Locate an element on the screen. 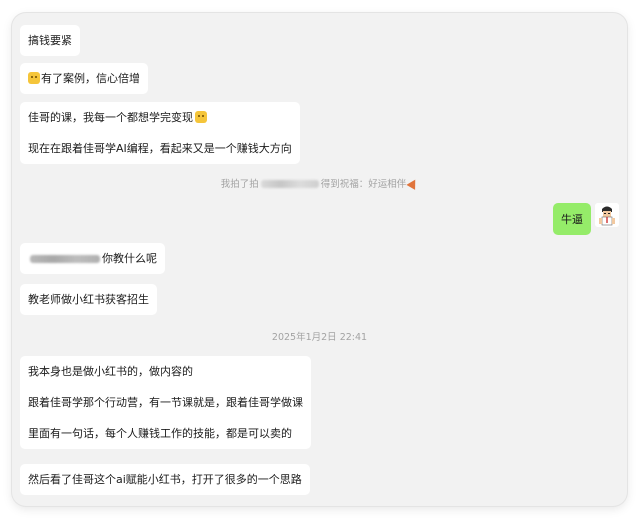 The image size is (640, 519). avatar is located at coordinates (607, 215).